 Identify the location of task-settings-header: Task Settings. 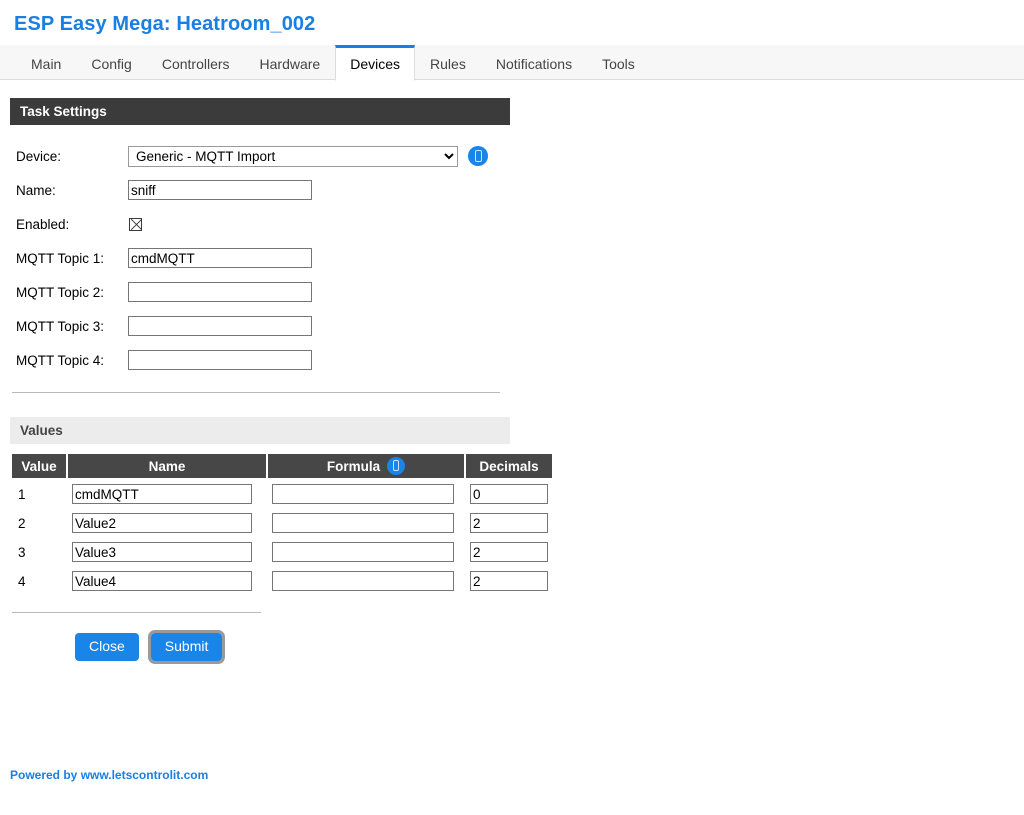
(260, 111).